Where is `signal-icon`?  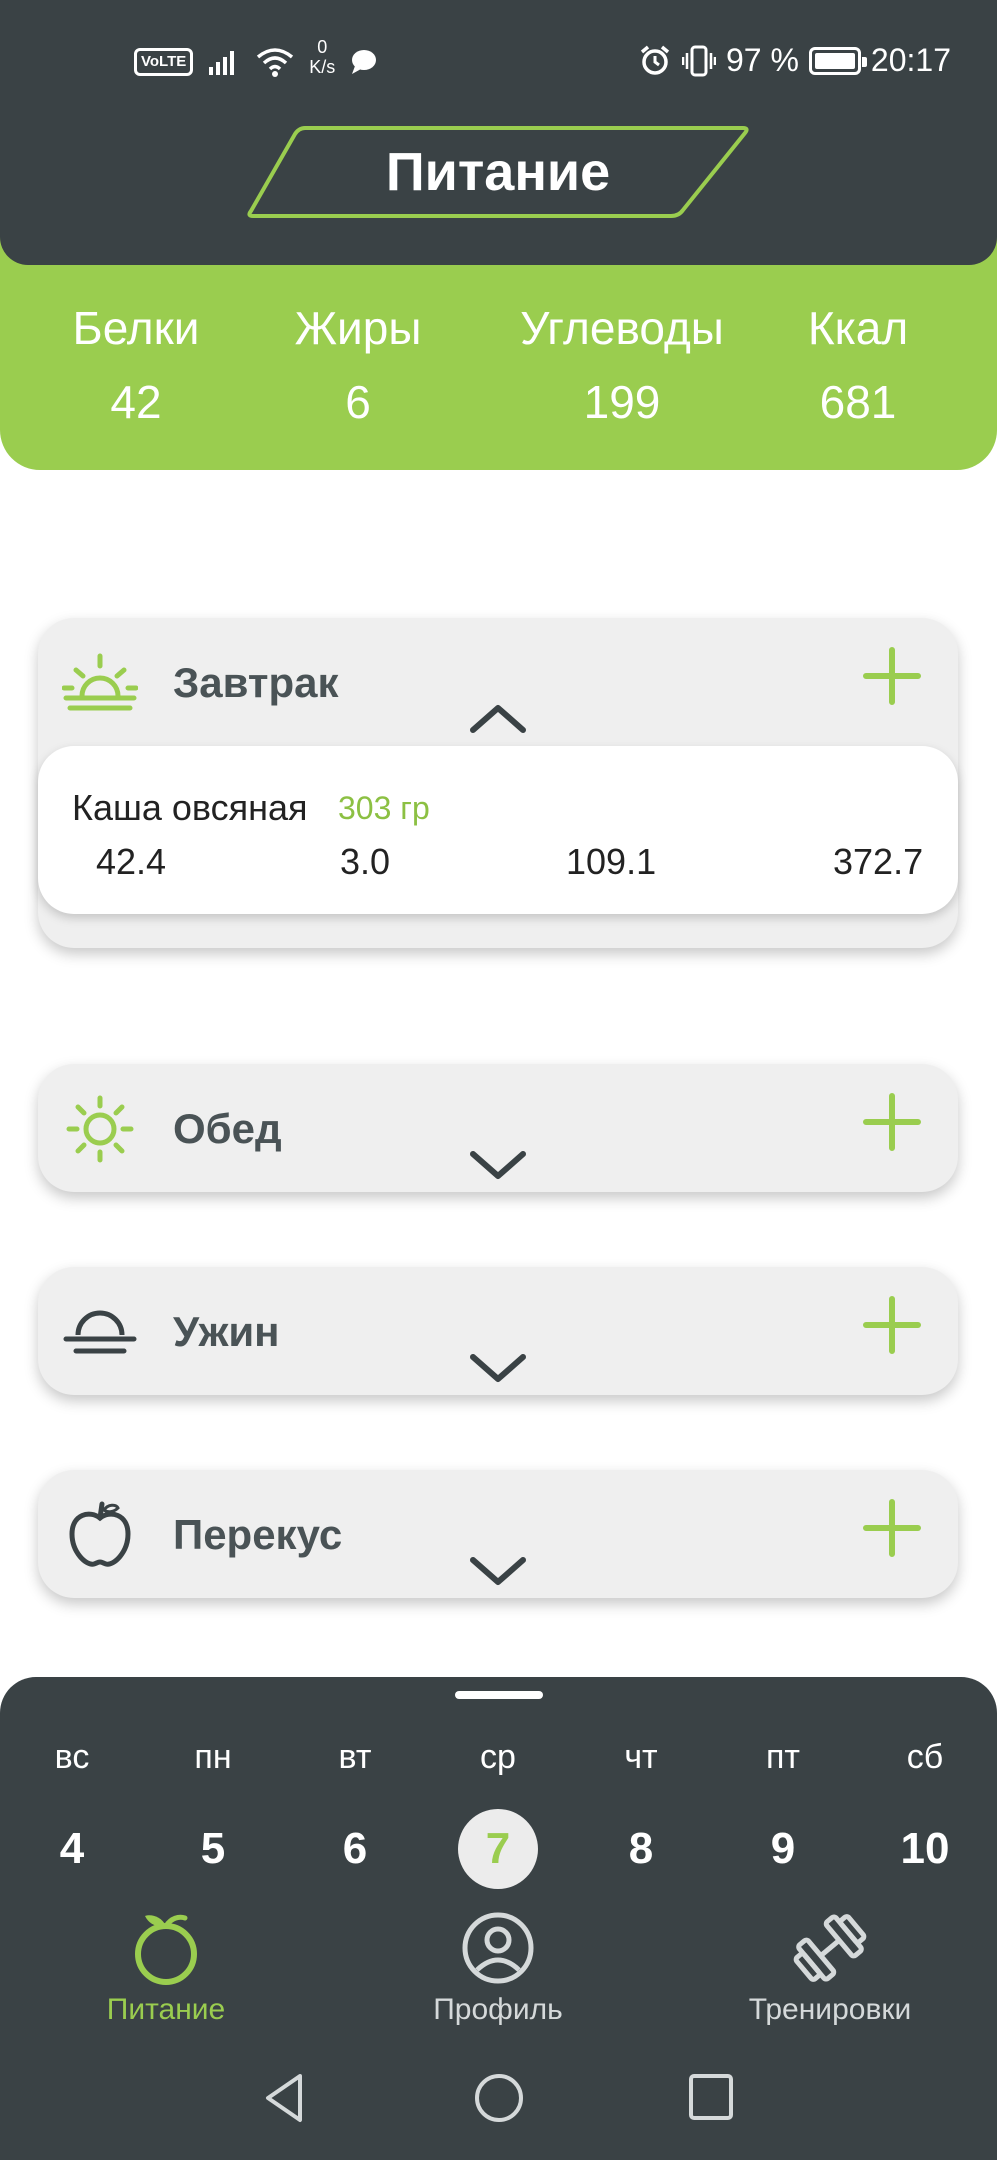 signal-icon is located at coordinates (222, 63).